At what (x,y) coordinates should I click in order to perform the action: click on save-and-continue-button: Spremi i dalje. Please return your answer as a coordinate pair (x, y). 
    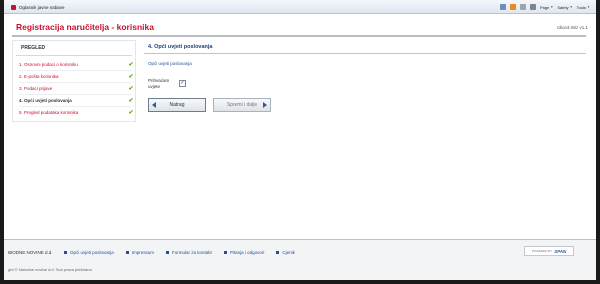
    Looking at the image, I should click on (242, 105).